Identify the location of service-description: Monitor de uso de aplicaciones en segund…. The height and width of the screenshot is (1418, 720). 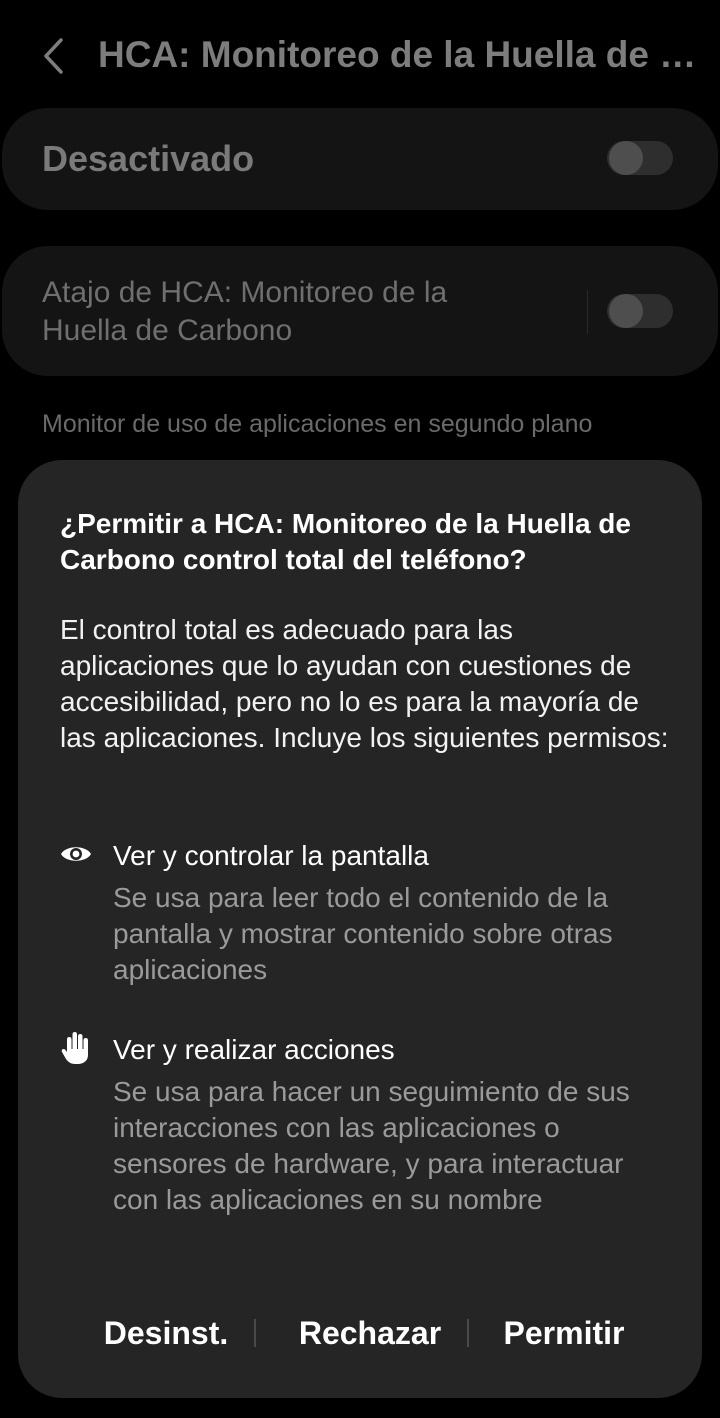
(317, 424).